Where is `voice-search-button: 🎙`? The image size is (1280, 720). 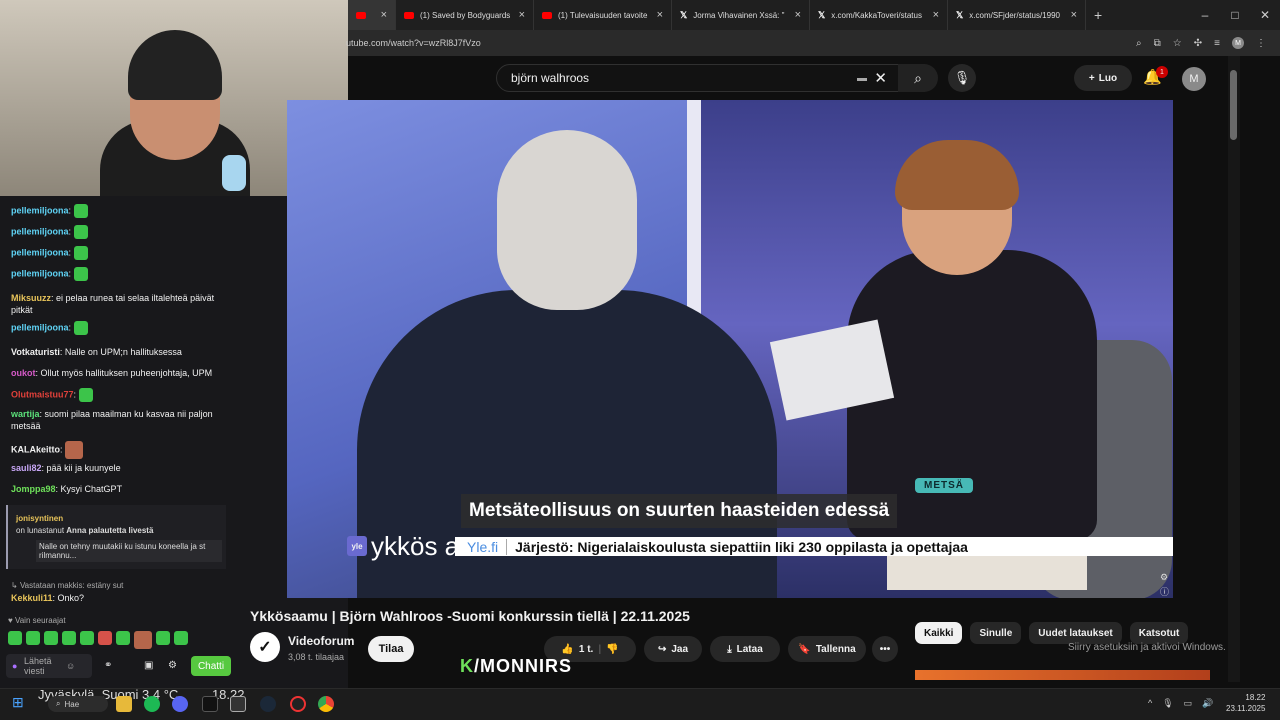 voice-search-button: 🎙 is located at coordinates (962, 78).